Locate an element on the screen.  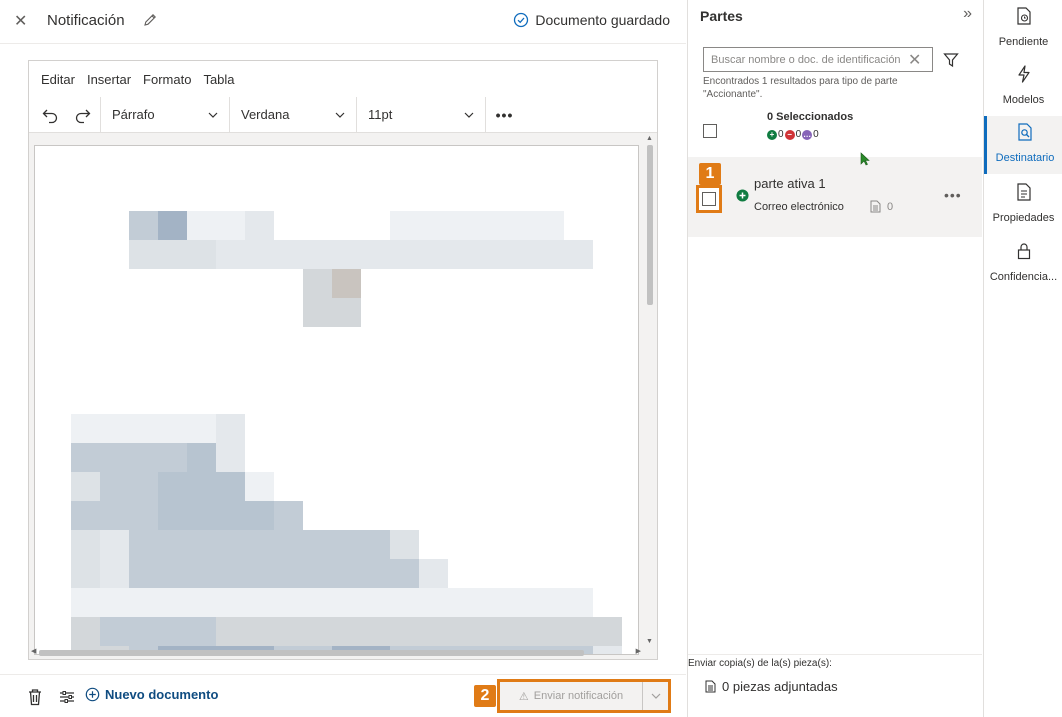
edit-pencil-icon is located at coordinates (150, 20).